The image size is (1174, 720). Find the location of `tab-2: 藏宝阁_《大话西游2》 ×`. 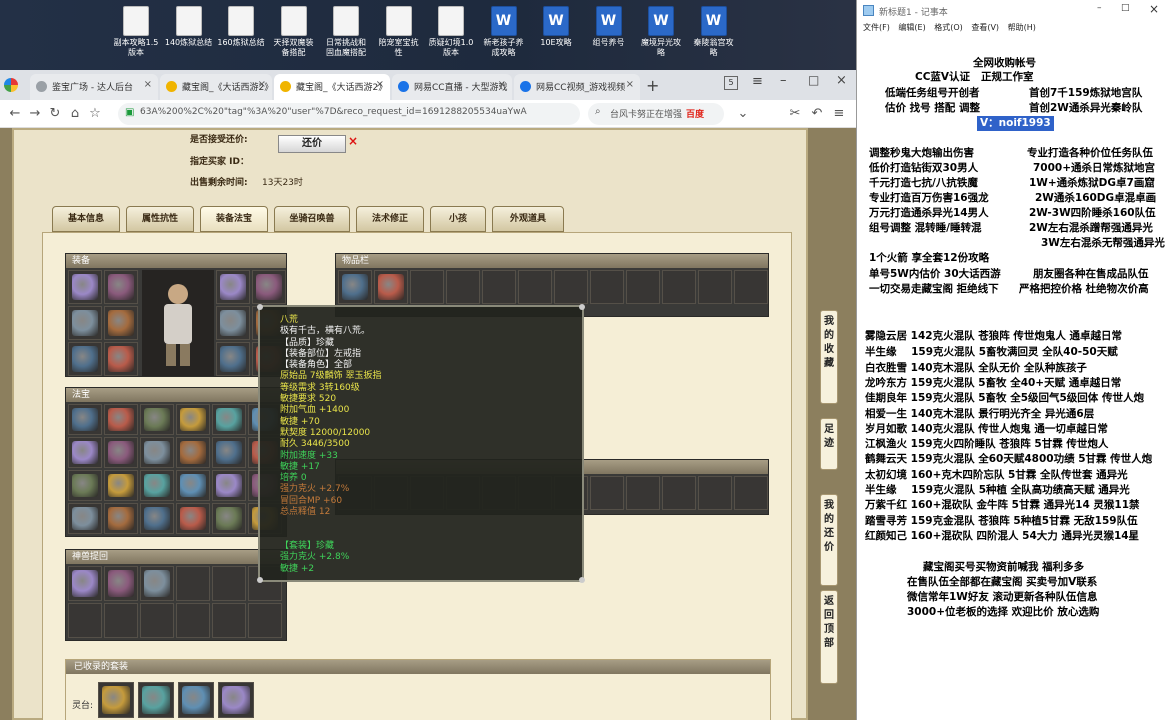

tab-2: 藏宝阁_《大话西游2》 × is located at coordinates (216, 87).